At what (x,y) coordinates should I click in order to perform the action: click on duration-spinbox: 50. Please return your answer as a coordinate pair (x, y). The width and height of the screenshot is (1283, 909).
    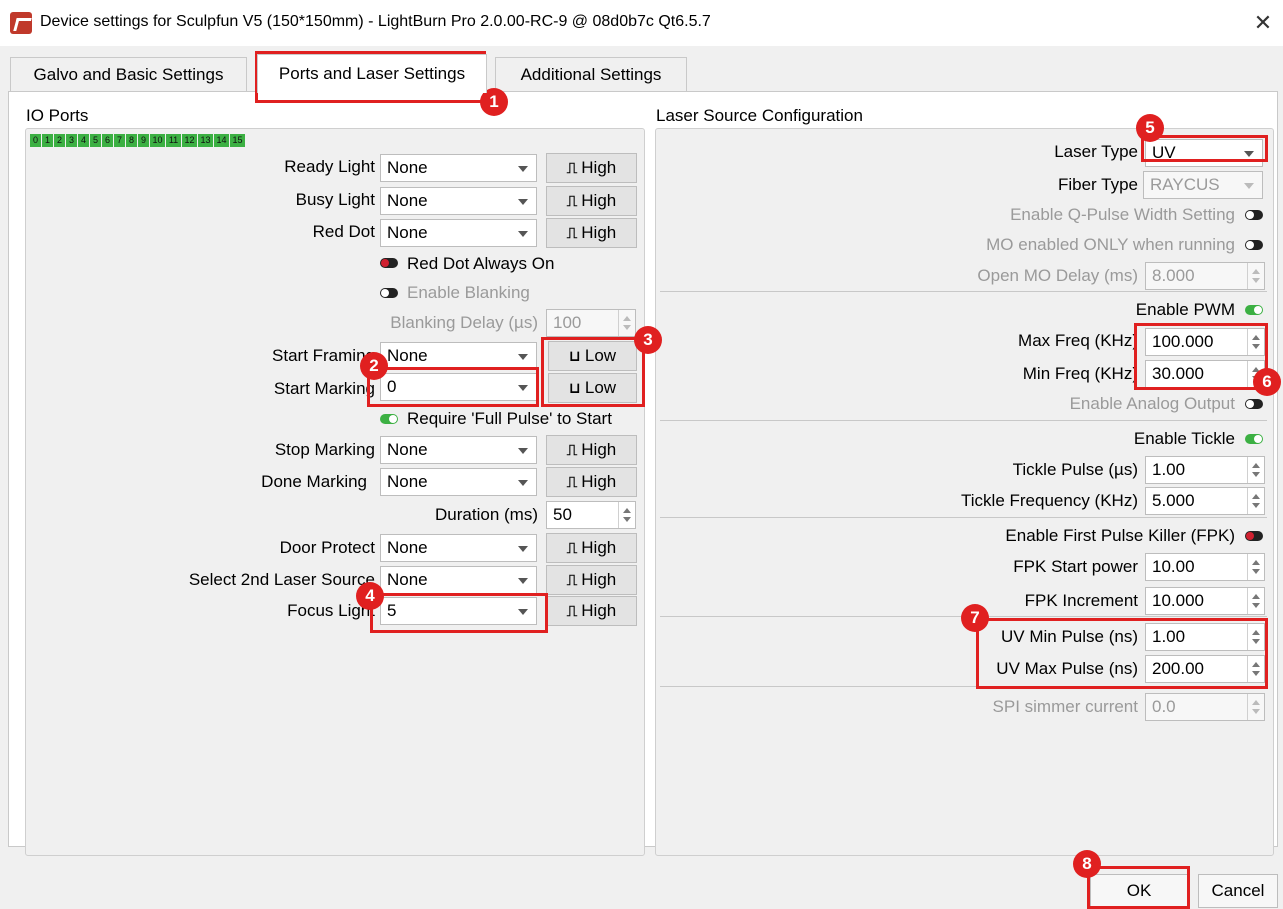
    Looking at the image, I should click on (591, 515).